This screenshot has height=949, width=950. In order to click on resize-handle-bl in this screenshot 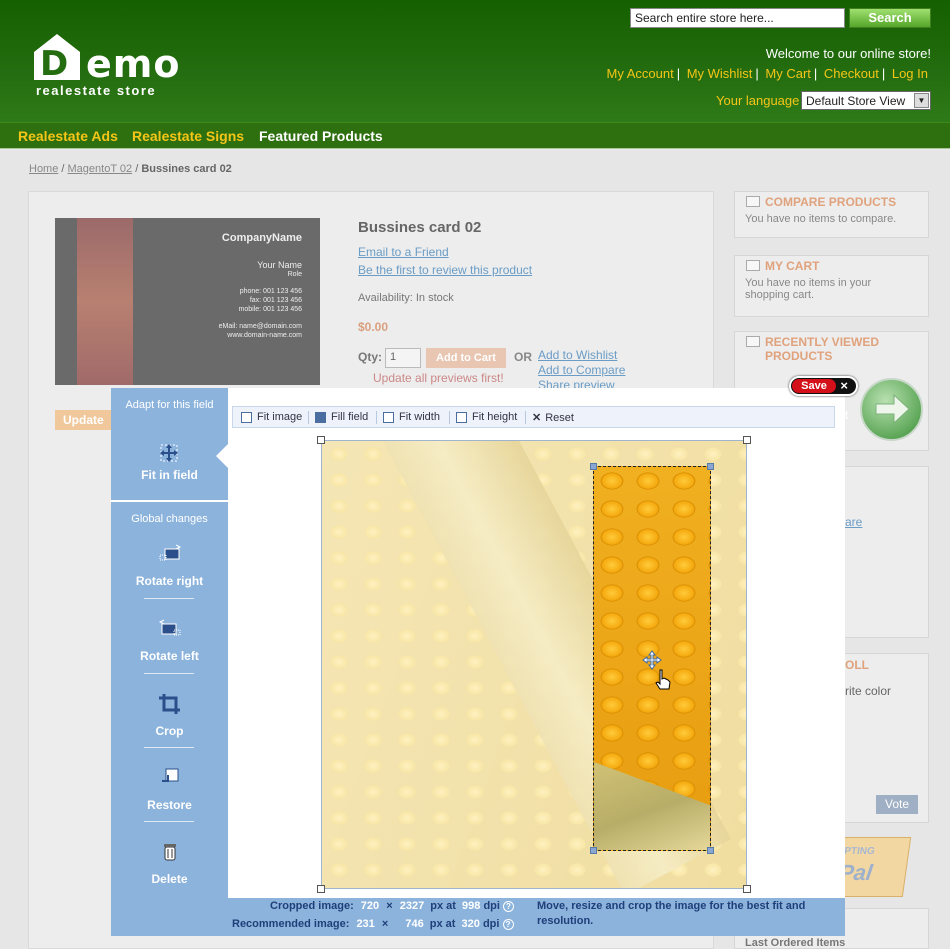, I will do `click(321, 889)`.